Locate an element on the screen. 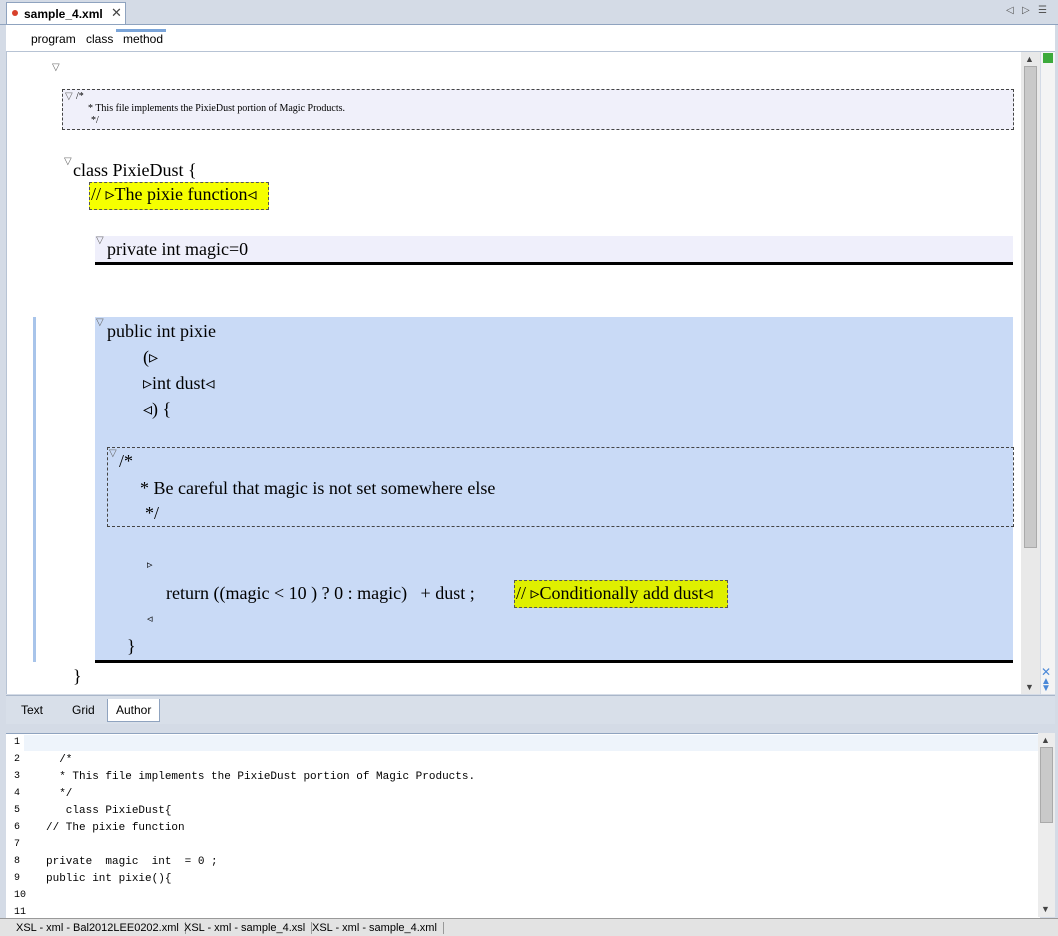  method-close-brace: } is located at coordinates (131, 646).